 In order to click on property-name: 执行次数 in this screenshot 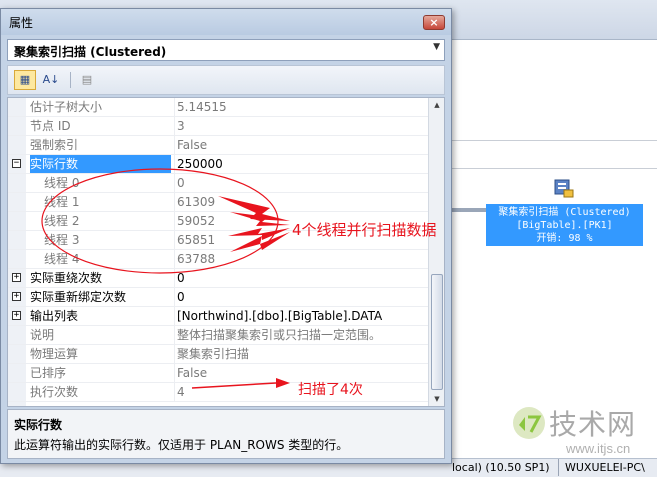, I will do `click(54, 392)`.